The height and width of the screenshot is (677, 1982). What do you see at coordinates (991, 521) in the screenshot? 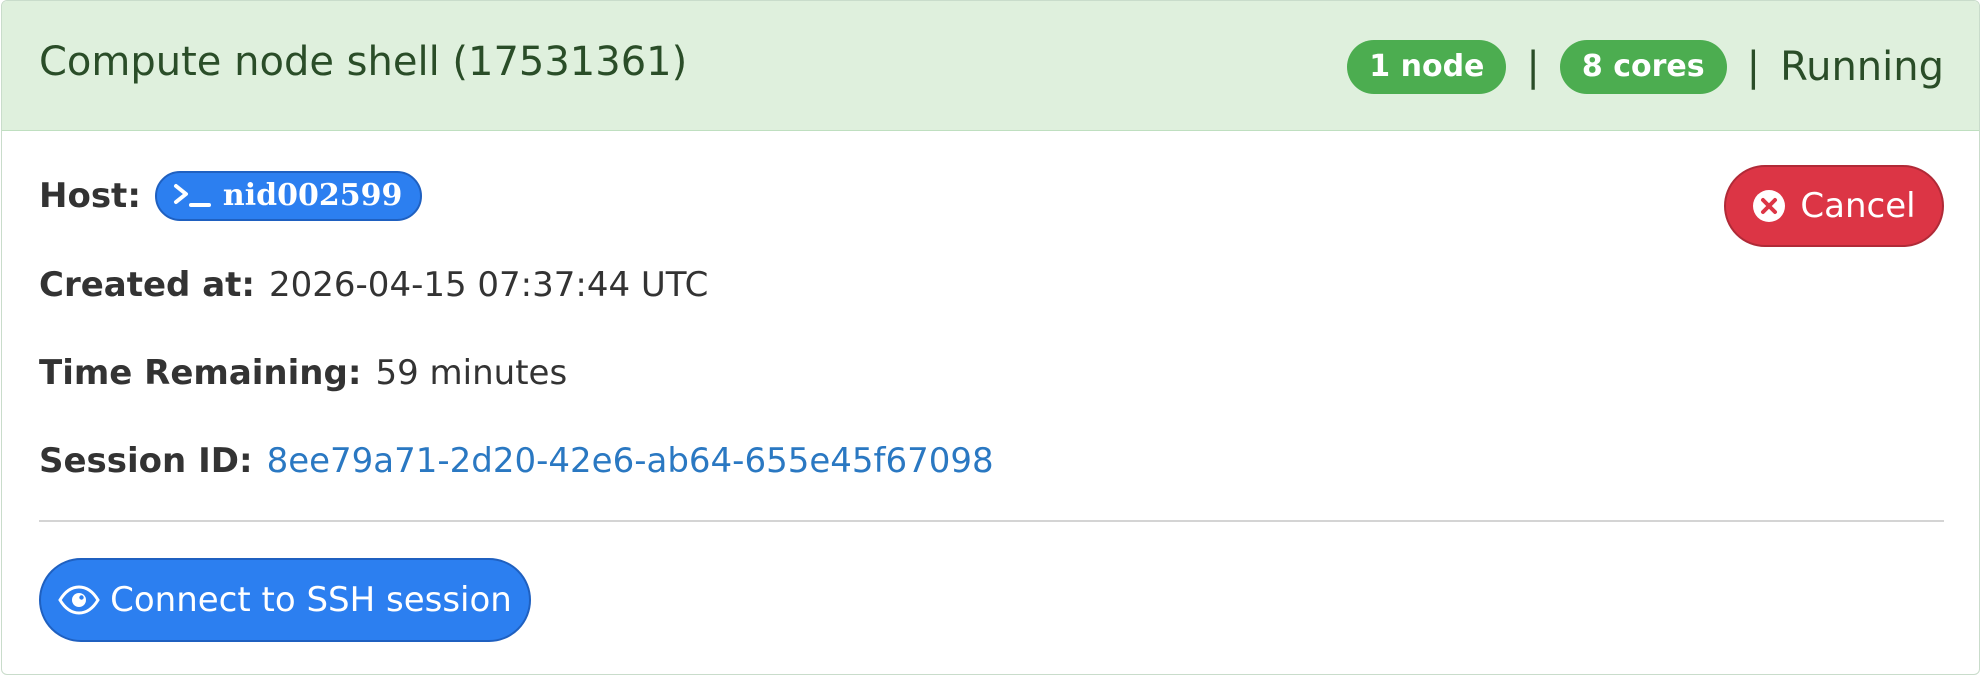
I see `divider` at bounding box center [991, 521].